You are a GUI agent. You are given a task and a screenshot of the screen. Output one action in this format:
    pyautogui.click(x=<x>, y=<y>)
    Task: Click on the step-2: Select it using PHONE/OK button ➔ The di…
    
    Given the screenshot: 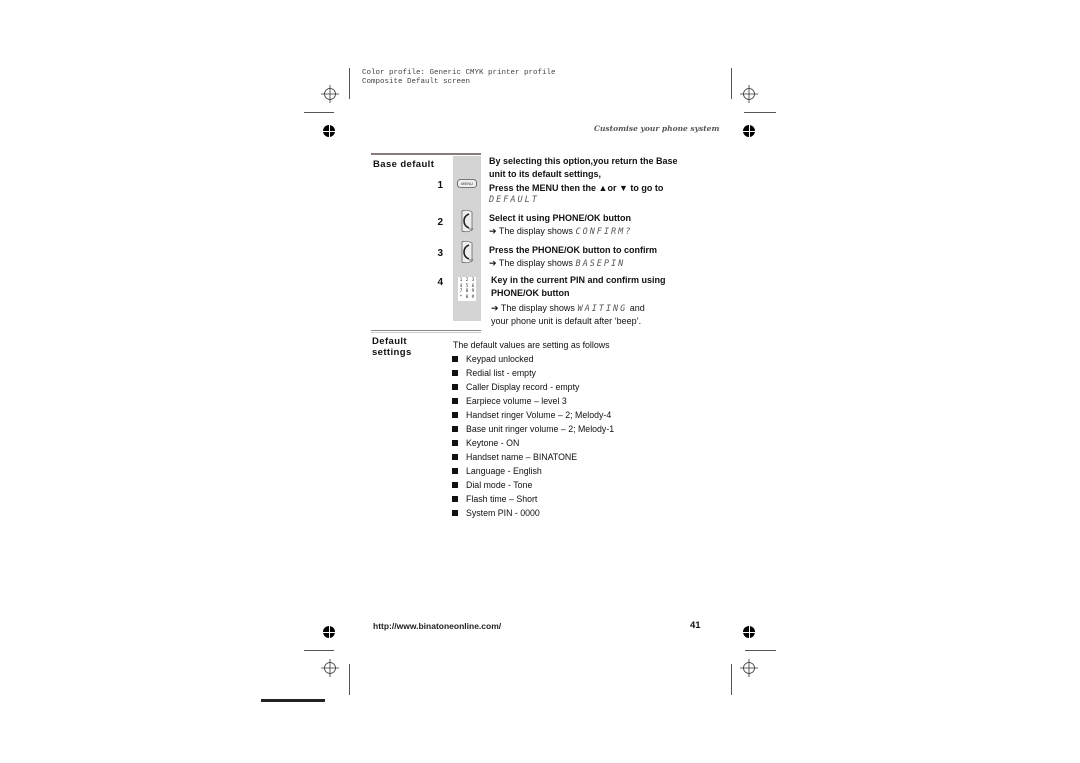 What is the action you would take?
    pyautogui.click(x=599, y=225)
    